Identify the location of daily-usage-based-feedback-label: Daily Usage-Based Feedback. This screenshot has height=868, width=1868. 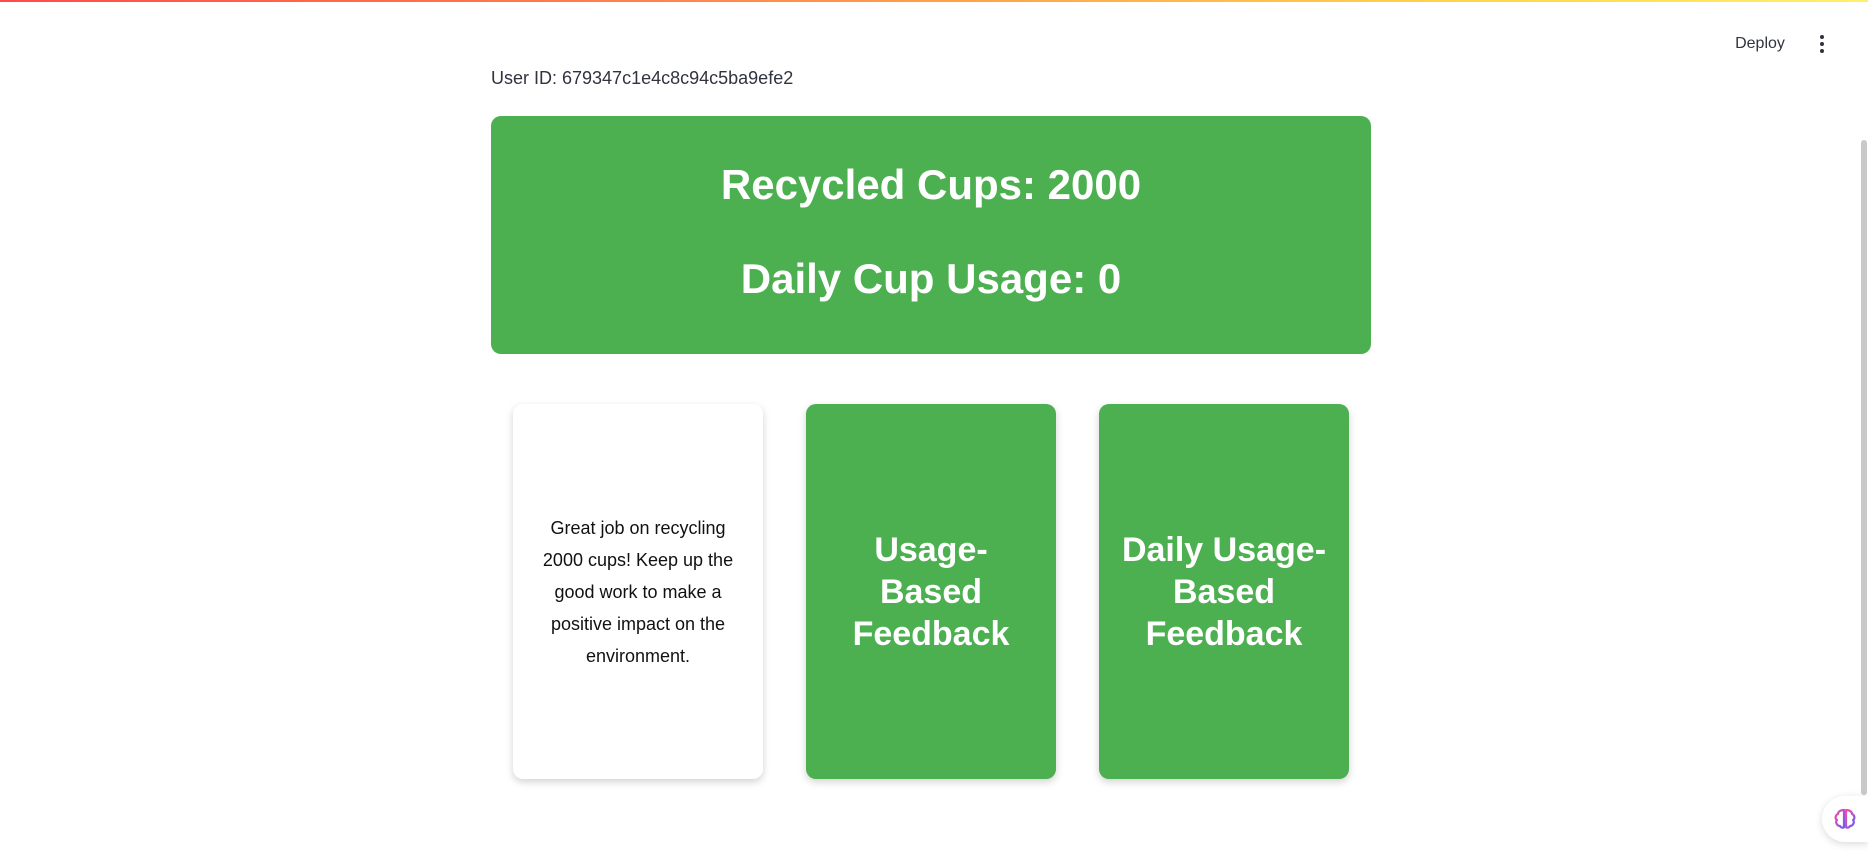
(1224, 591).